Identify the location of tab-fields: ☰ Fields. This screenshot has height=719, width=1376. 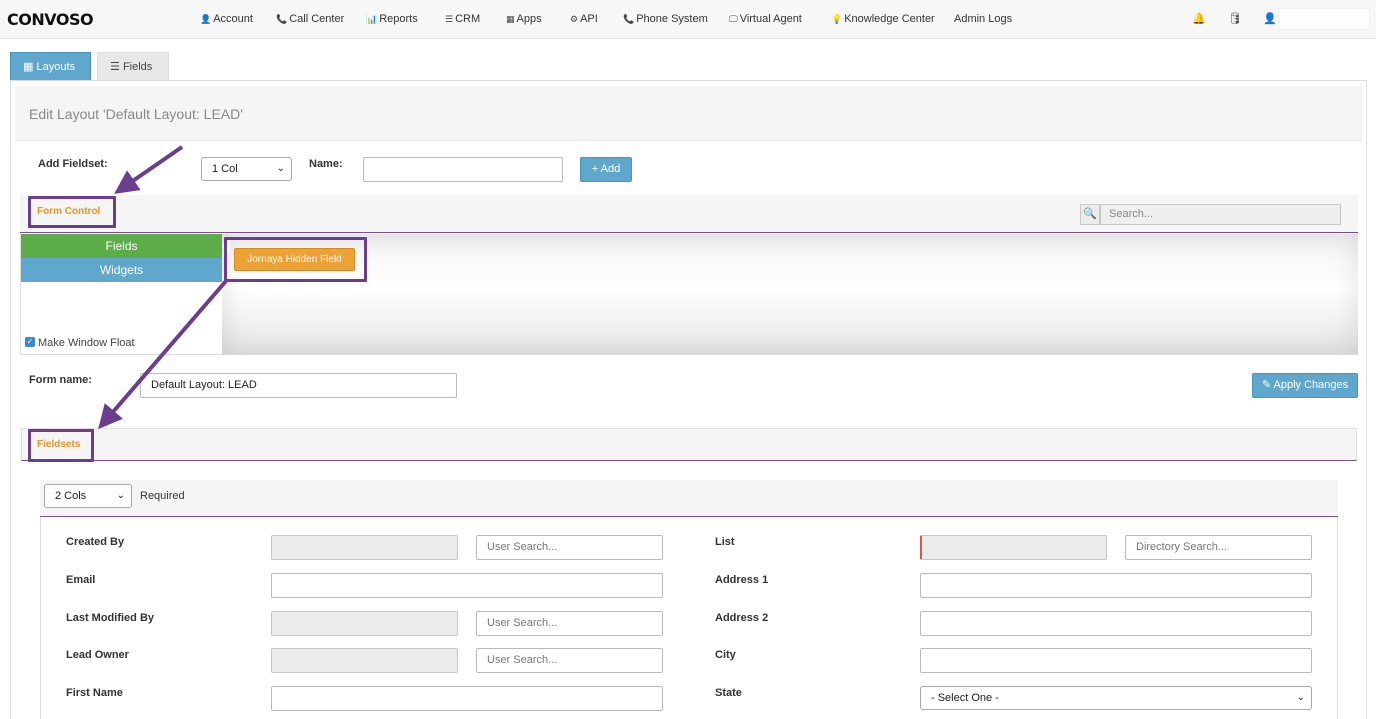
(133, 66).